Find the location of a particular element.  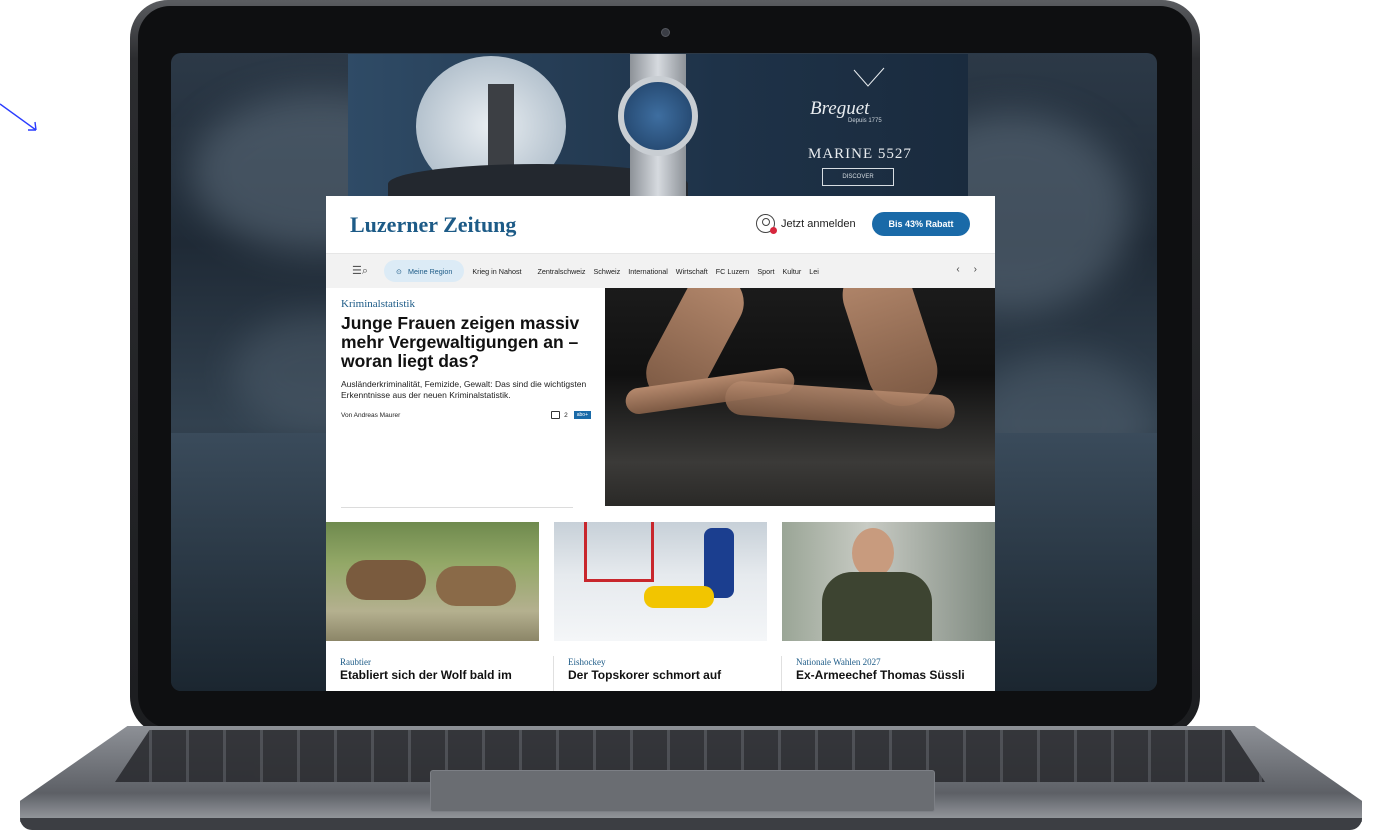

watch-advertisement: Breguet Depuis 1775 MARINE 5527 DISCOVER is located at coordinates (658, 125).